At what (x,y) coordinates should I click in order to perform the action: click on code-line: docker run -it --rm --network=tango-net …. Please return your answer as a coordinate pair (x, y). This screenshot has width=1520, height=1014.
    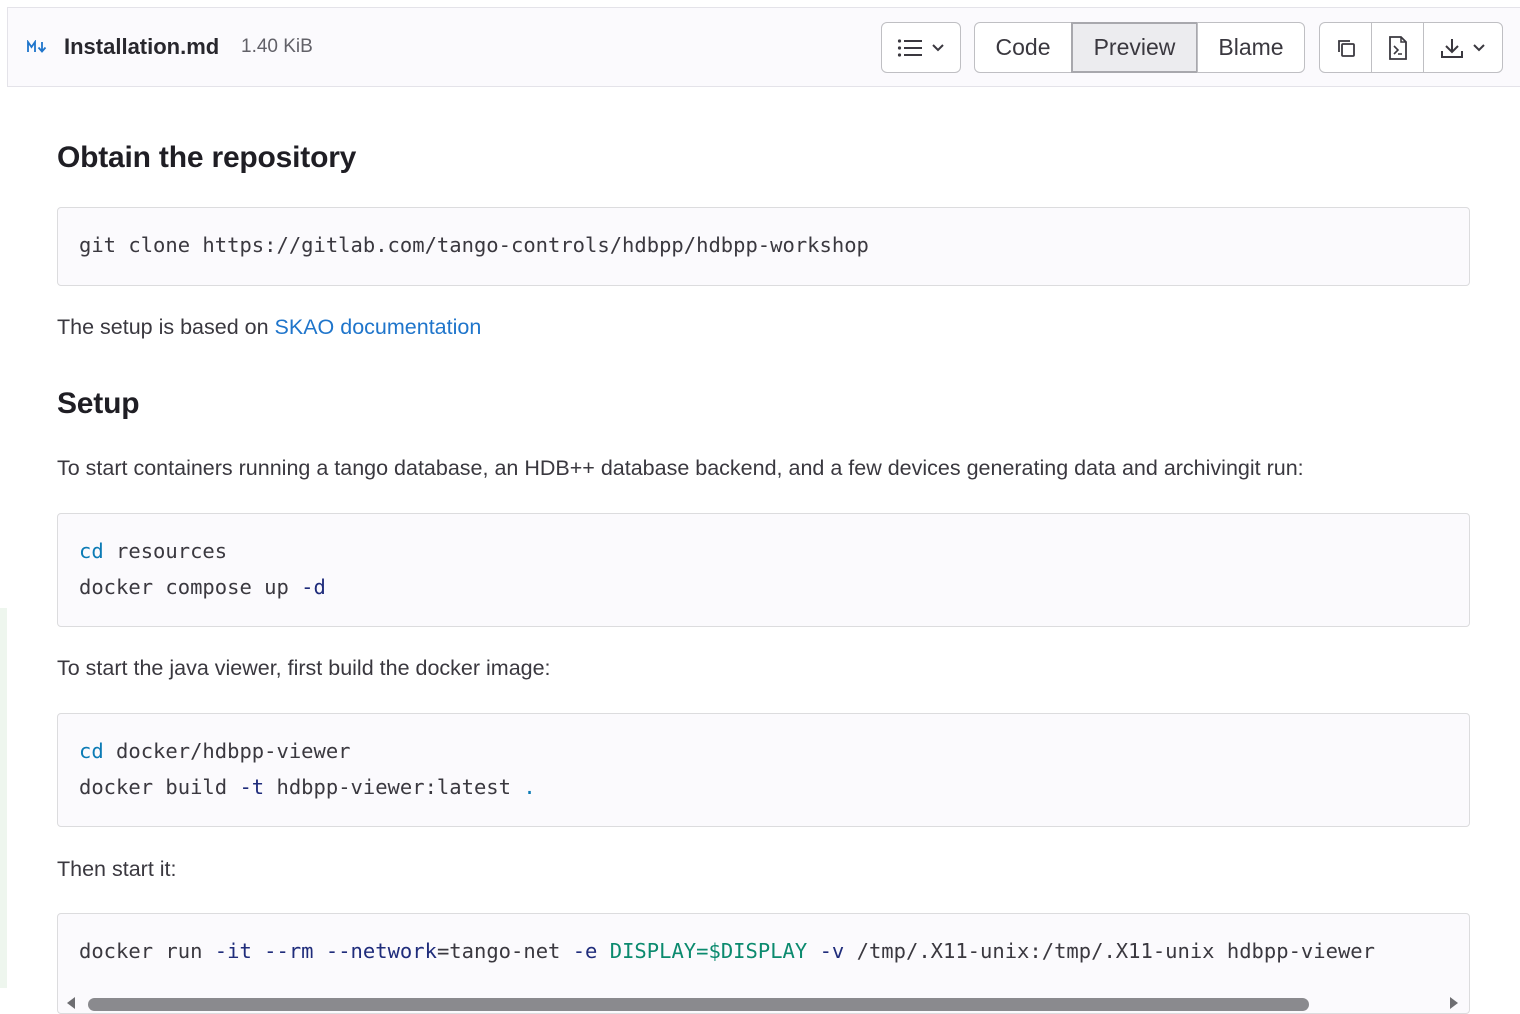
    Looking at the image, I should click on (727, 951).